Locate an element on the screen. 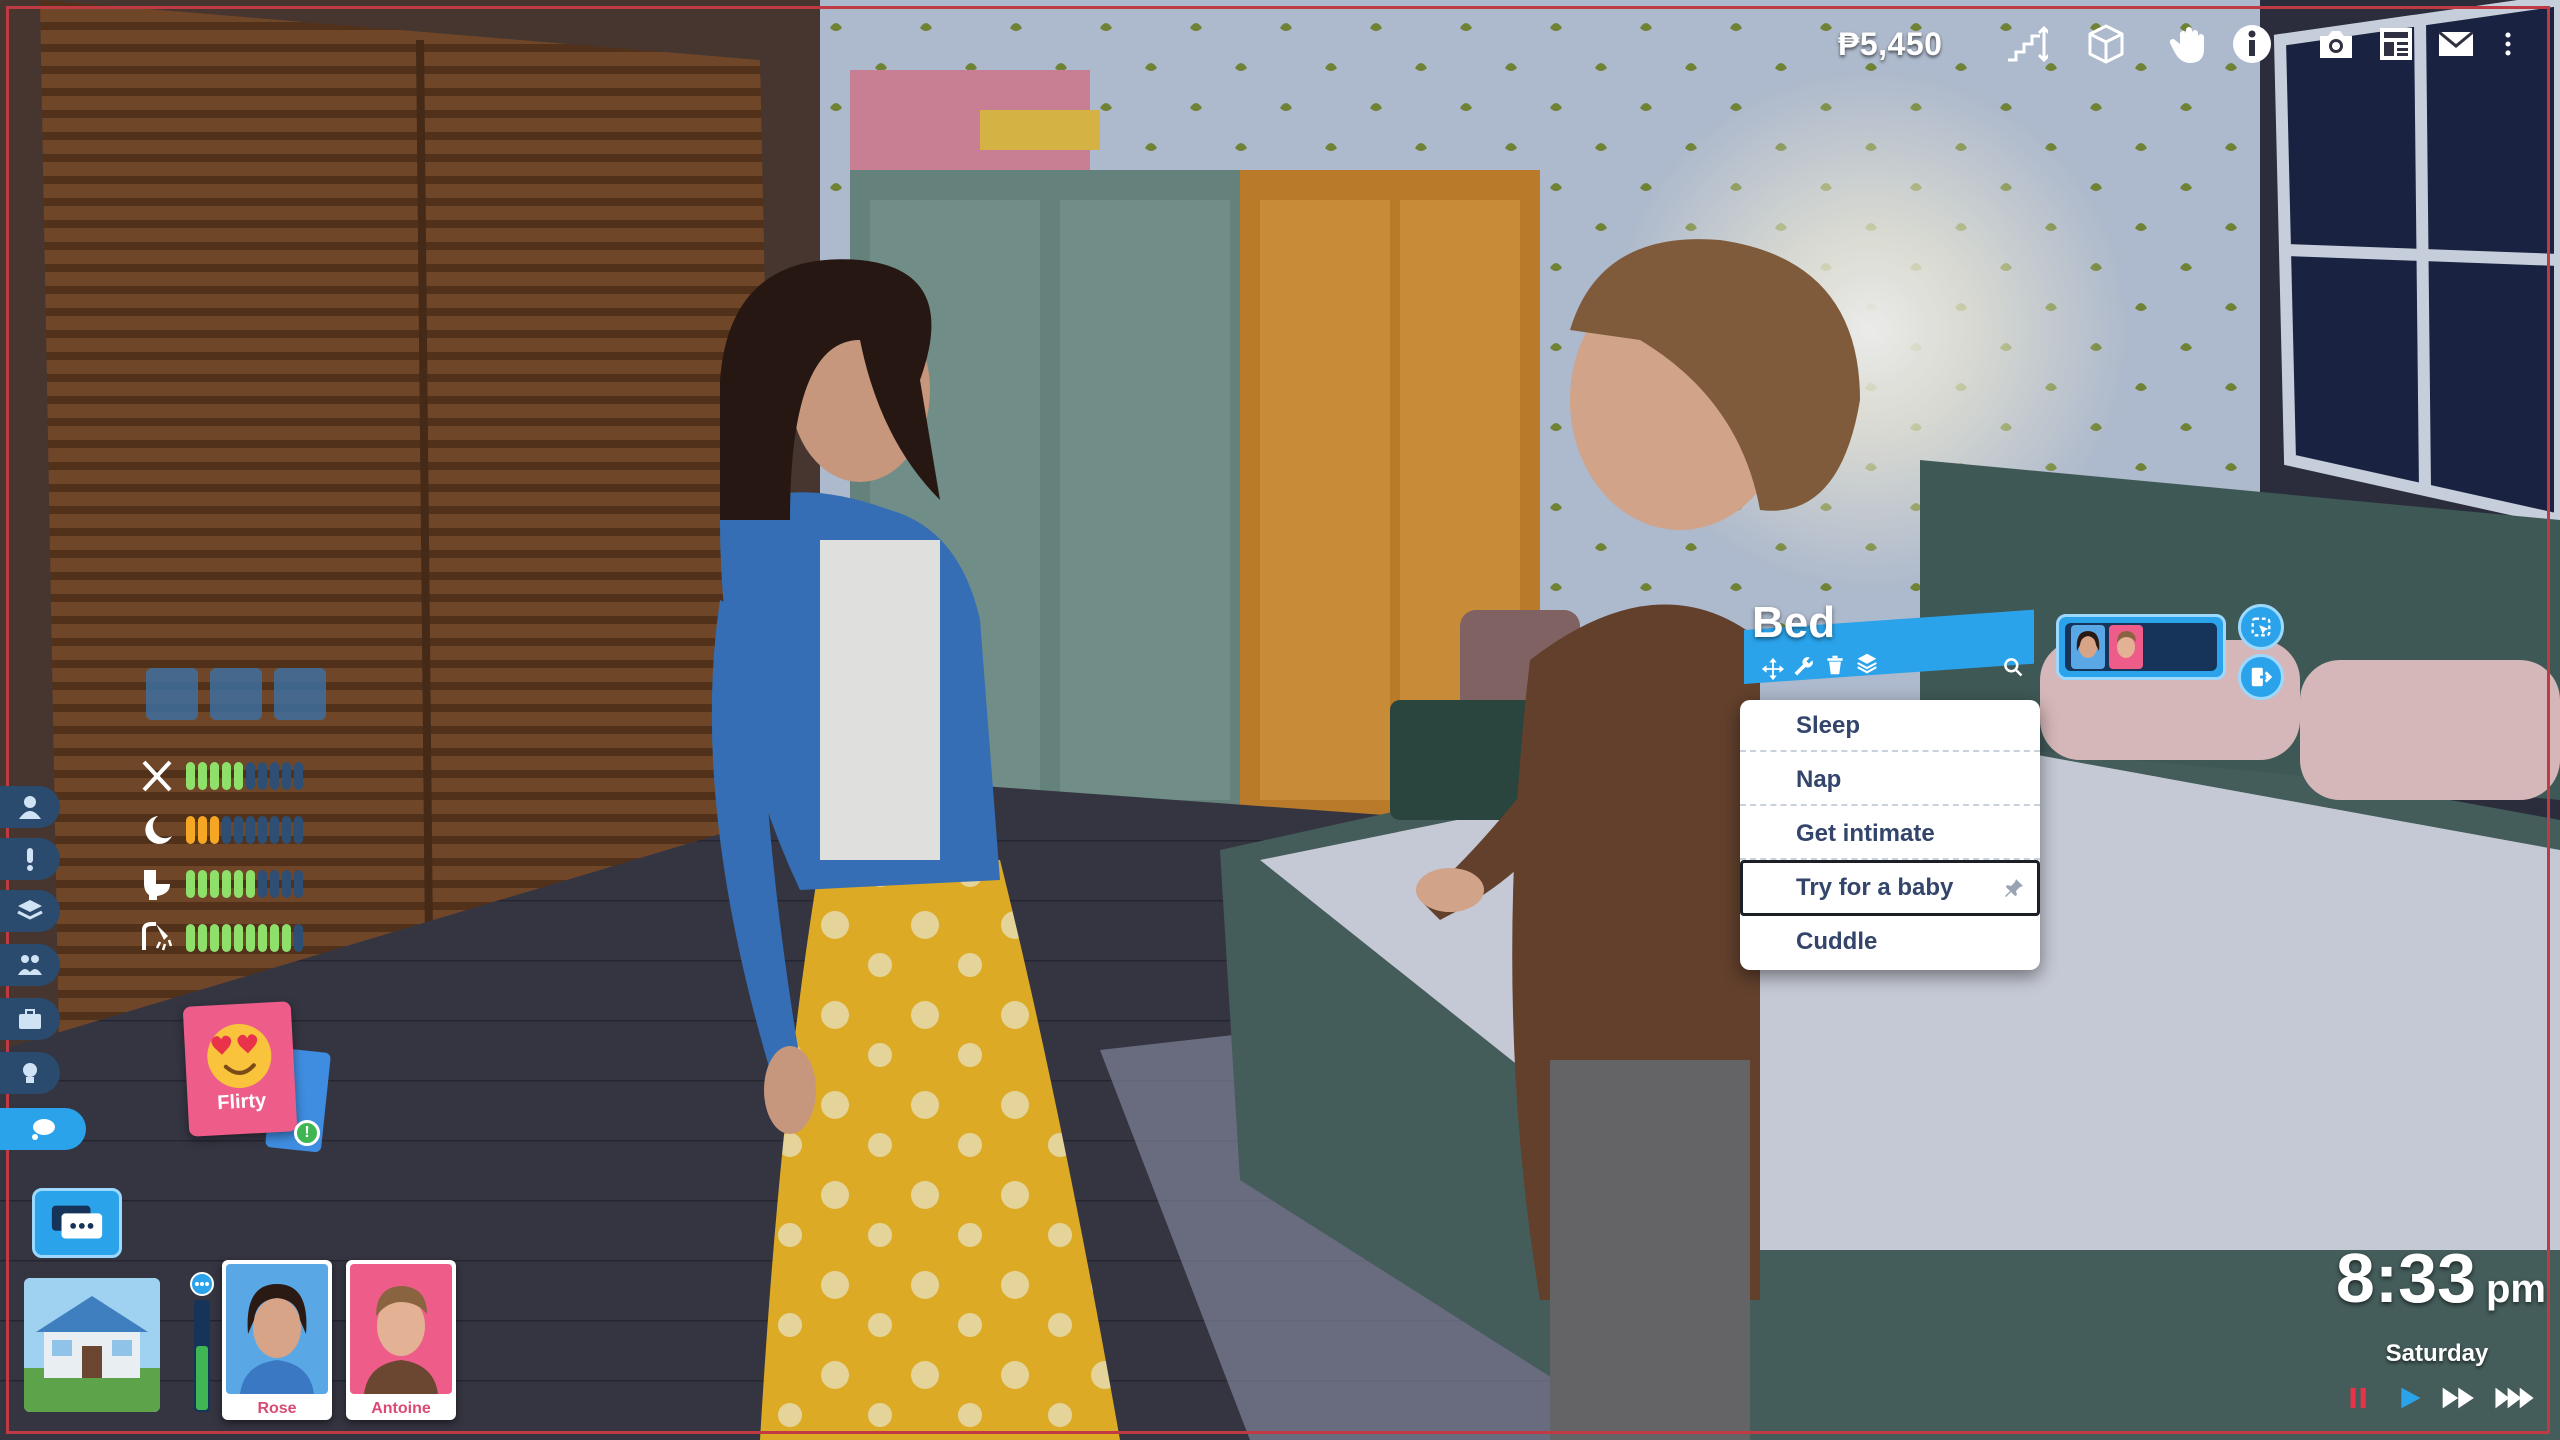 This screenshot has height=1440, width=2560. mood-card: Flirty is located at coordinates (240, 1069).